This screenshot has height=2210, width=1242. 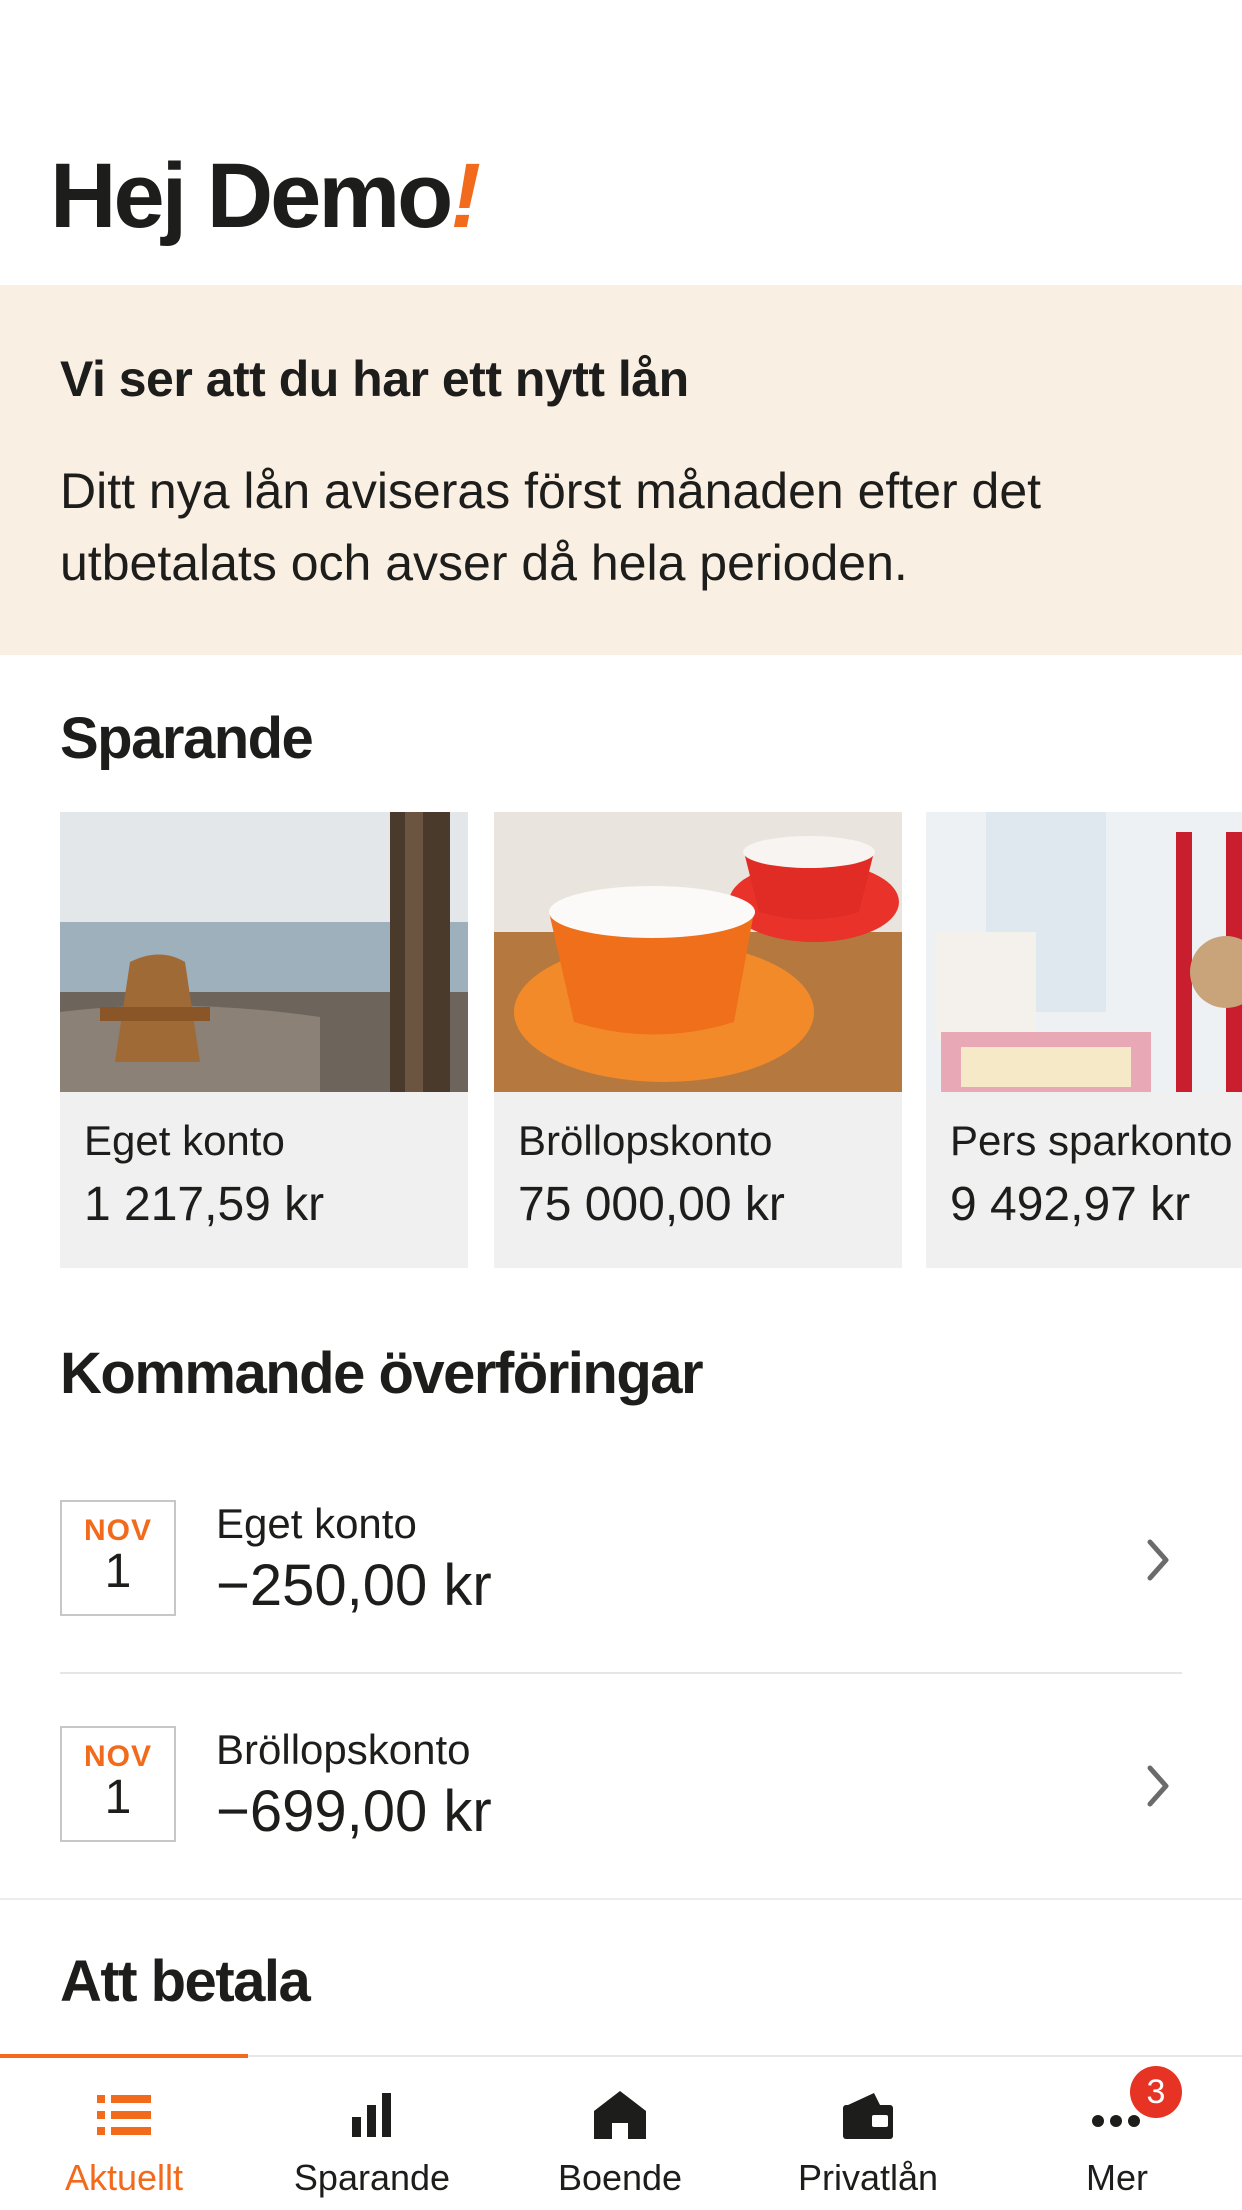 What do you see at coordinates (354, 1811) in the screenshot?
I see `transfer-amount: −699,00 kr` at bounding box center [354, 1811].